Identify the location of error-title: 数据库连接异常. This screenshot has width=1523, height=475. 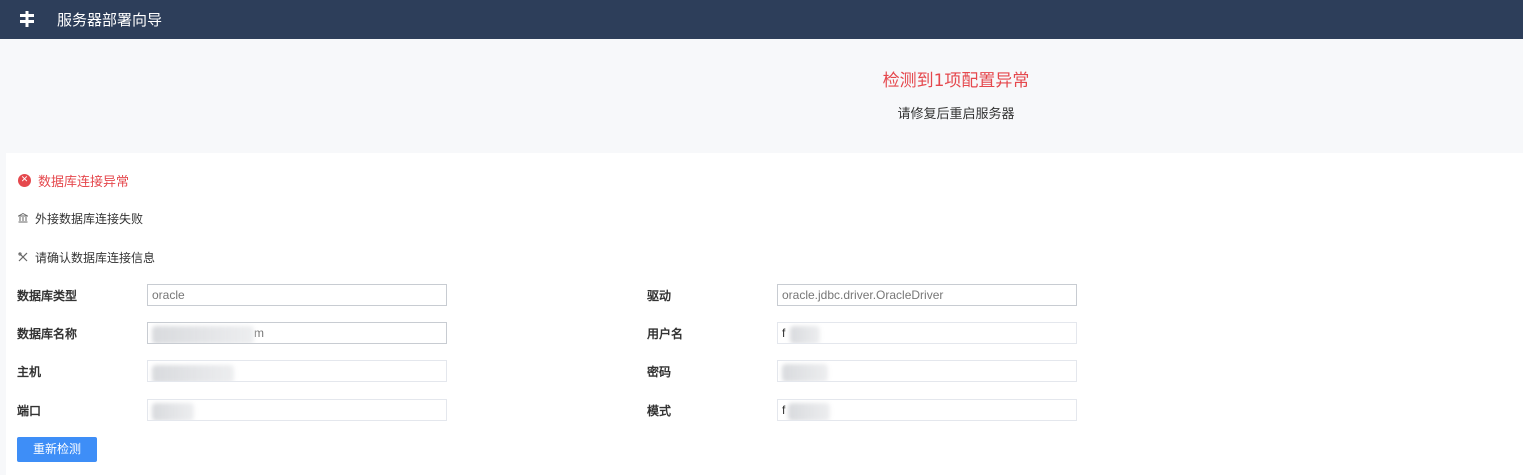
(84, 182).